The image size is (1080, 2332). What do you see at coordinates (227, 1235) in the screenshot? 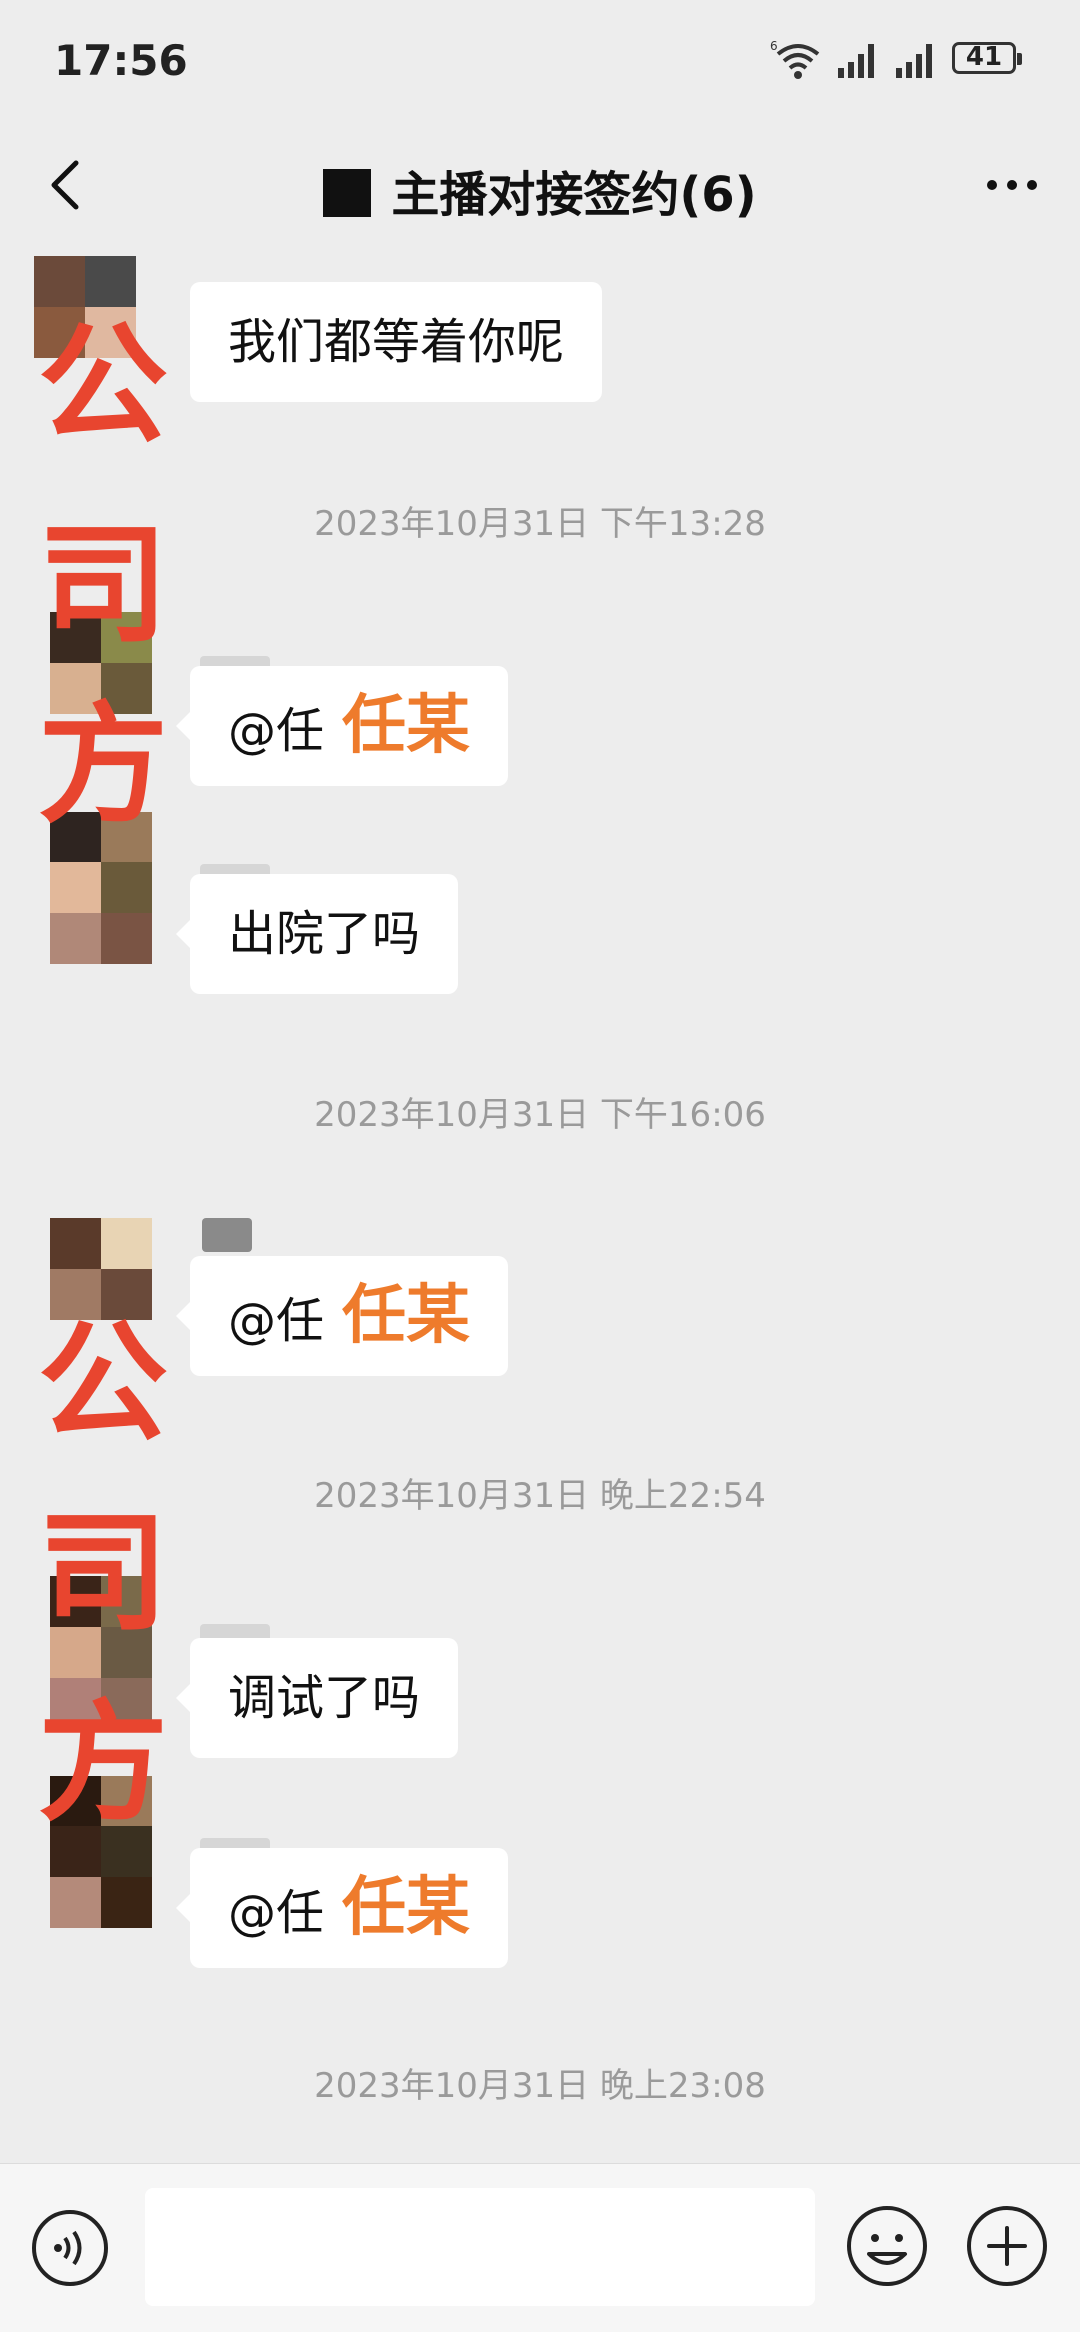
I see `sender-name-blurred` at bounding box center [227, 1235].